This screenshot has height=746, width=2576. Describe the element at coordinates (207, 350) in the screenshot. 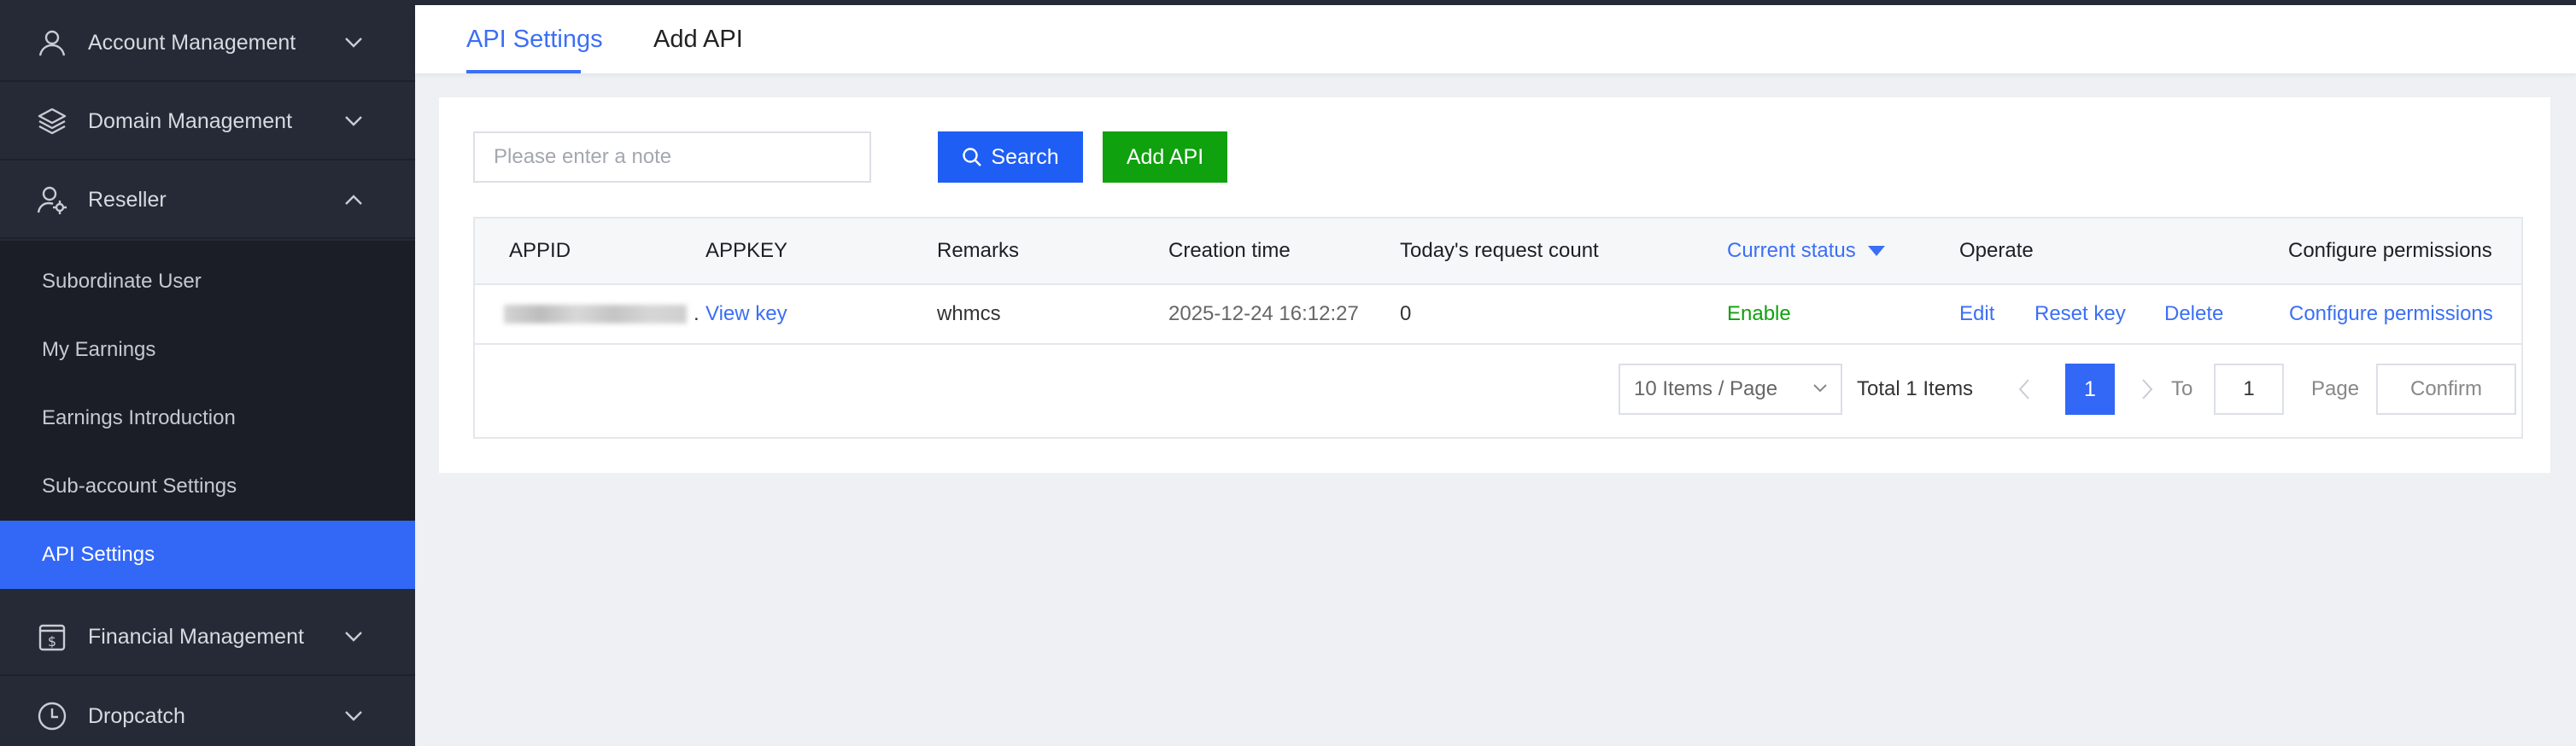

I see `sidebar-item-my-earnings: My Earnings` at that location.